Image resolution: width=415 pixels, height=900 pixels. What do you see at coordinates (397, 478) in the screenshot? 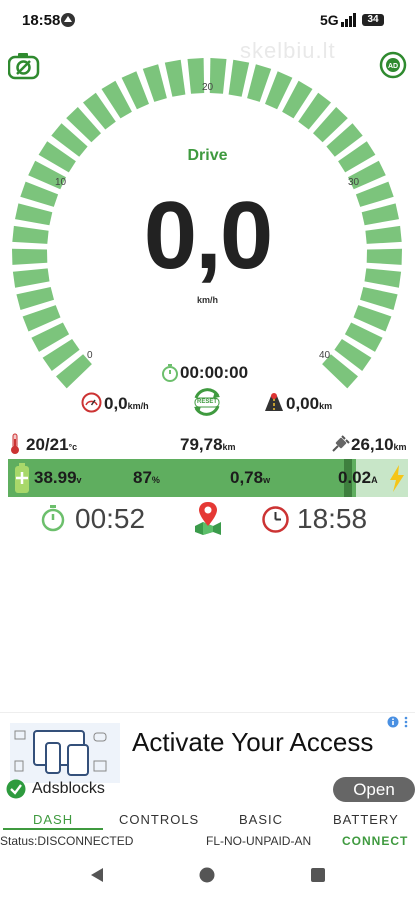
I see `lightning-icon` at bounding box center [397, 478].